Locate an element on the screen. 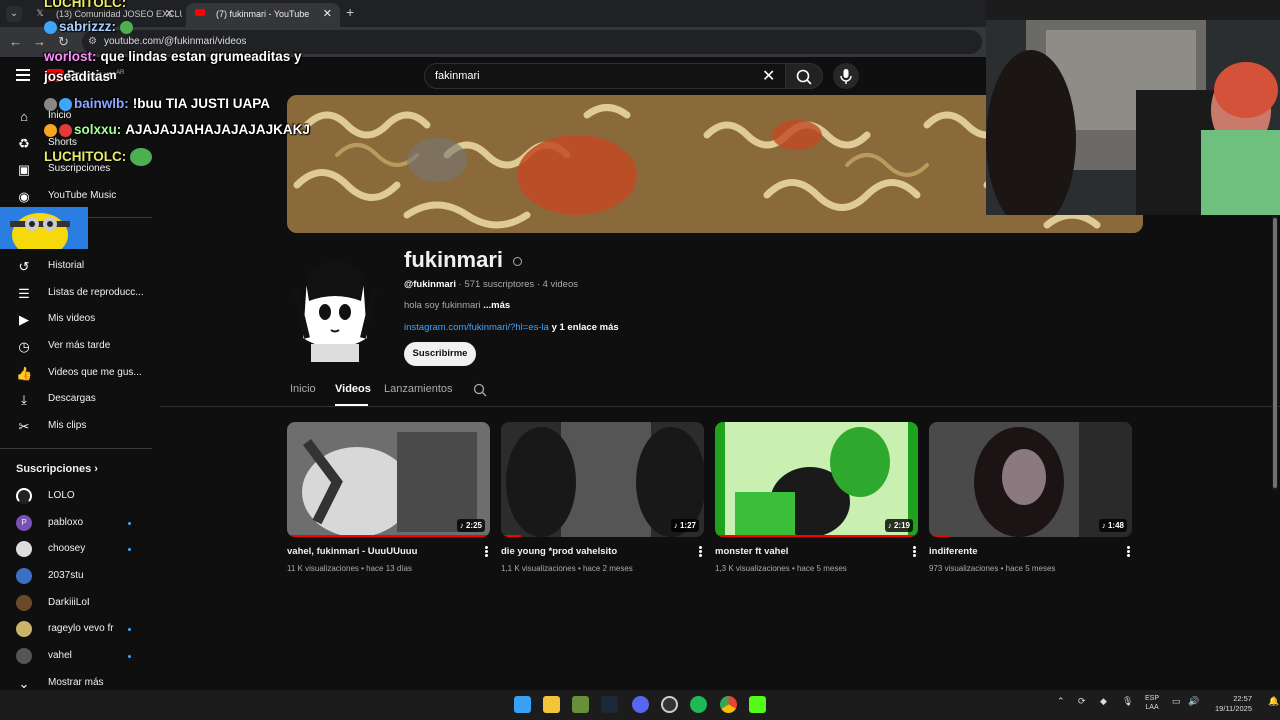 The height and width of the screenshot is (720, 1280). video-thumbnail: ♪ 2:19 is located at coordinates (816, 479).